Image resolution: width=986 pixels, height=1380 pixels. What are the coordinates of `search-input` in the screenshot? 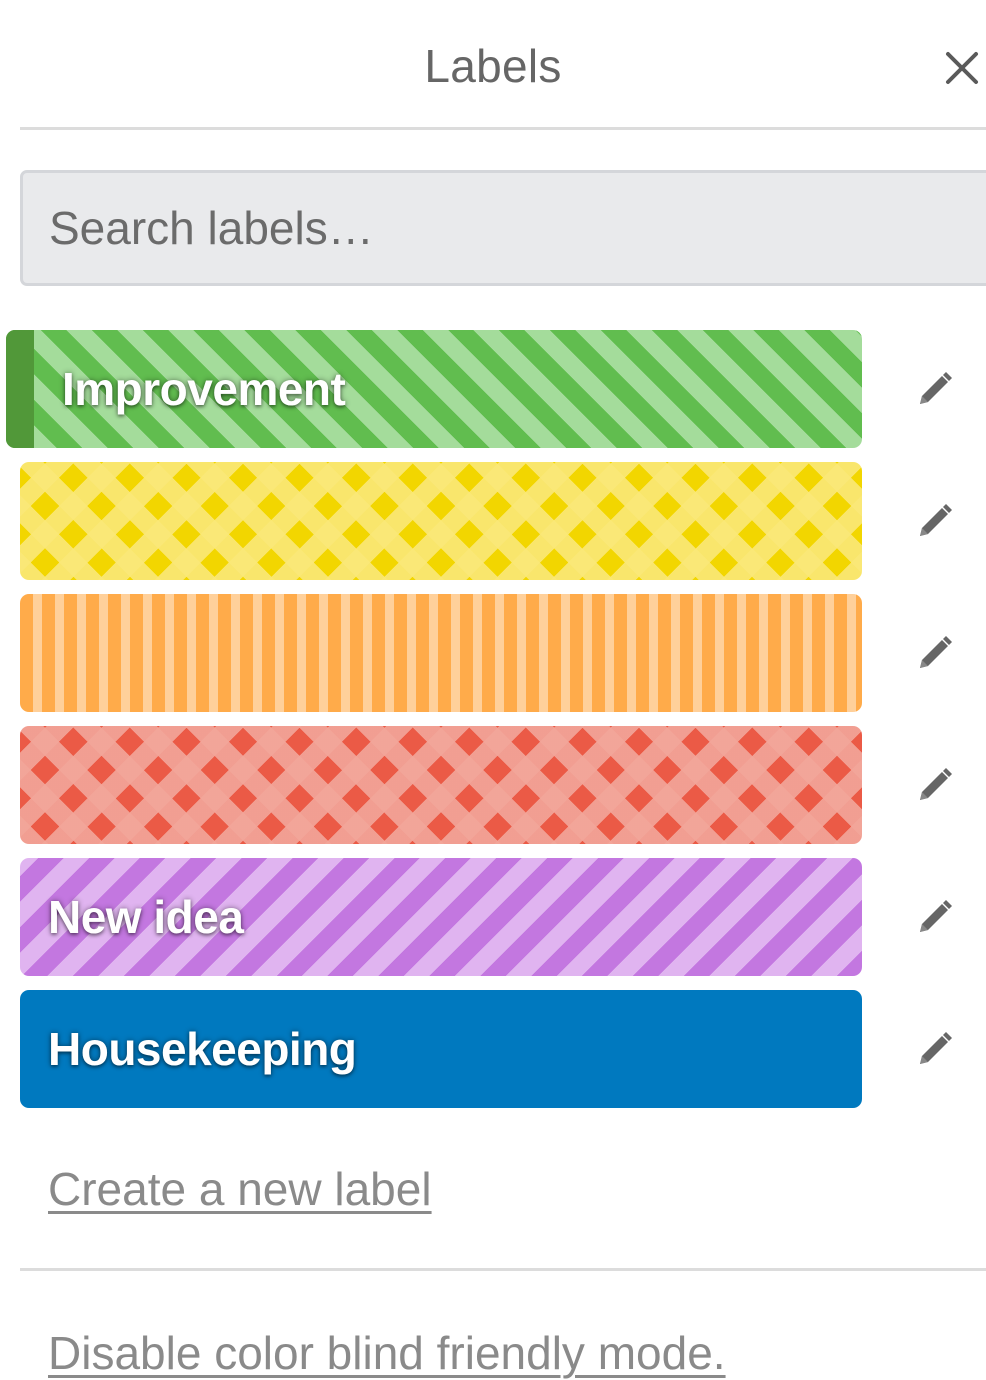 It's located at (504, 228).